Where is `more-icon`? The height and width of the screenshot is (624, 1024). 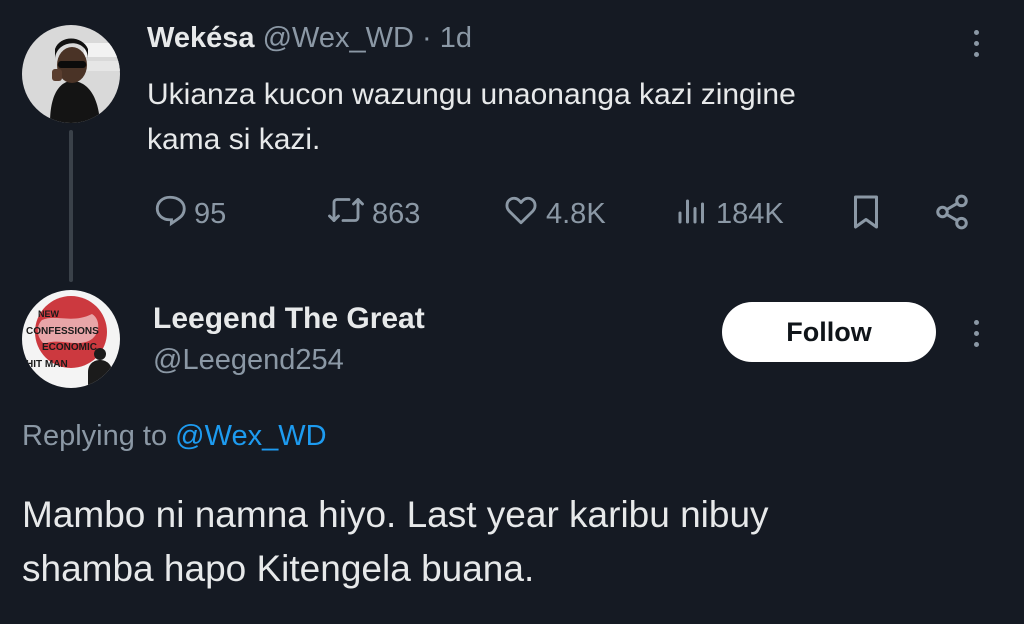 more-icon is located at coordinates (976, 43).